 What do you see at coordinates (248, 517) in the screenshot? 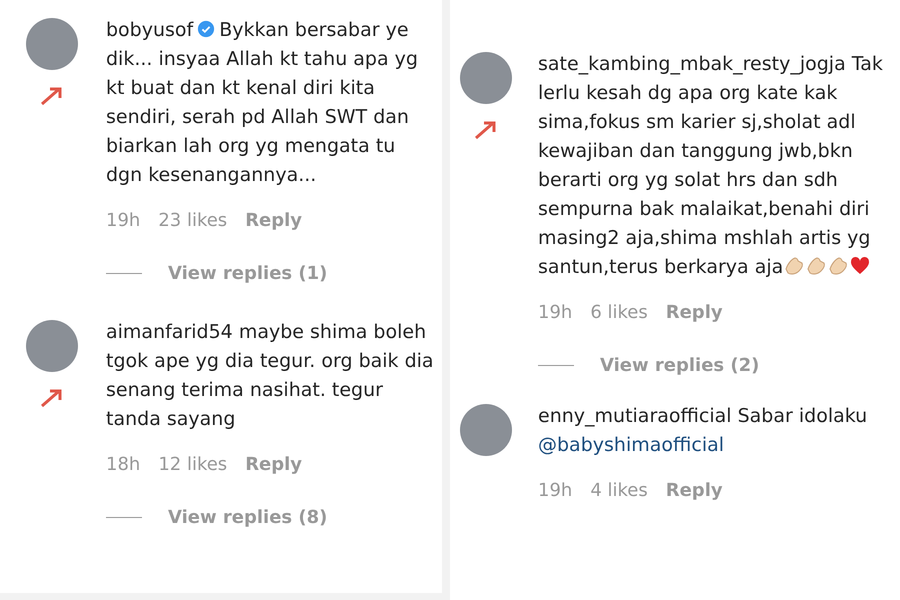
I see `view-replies-button: View replies (8)` at bounding box center [248, 517].